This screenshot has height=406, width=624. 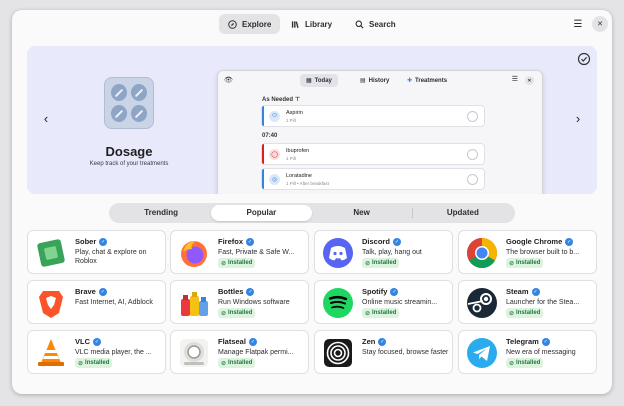 I want to click on tab-popular: Popular, so click(x=261, y=213).